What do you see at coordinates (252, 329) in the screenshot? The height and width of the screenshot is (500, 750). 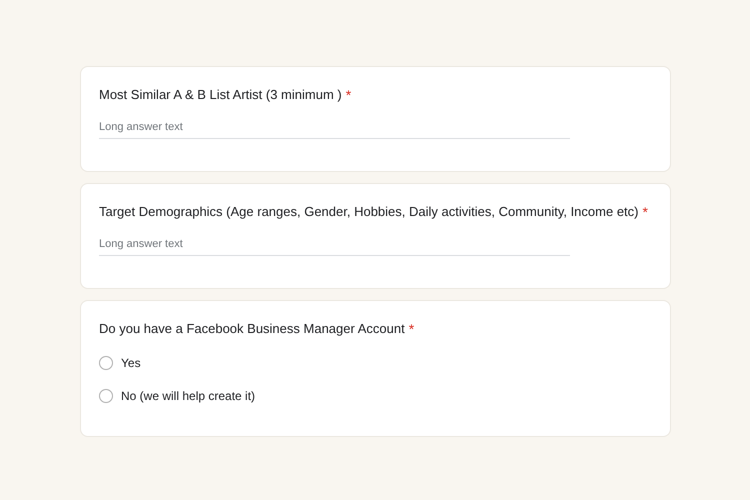 I see `question-title: Do you have a Facebook Business Manager Account` at bounding box center [252, 329].